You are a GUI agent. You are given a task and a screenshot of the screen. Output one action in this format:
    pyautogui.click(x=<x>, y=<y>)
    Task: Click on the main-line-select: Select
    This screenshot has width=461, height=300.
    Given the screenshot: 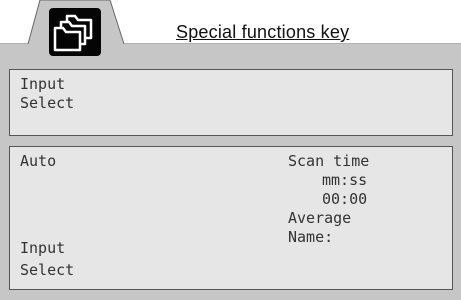 What is the action you would take?
    pyautogui.click(x=47, y=270)
    